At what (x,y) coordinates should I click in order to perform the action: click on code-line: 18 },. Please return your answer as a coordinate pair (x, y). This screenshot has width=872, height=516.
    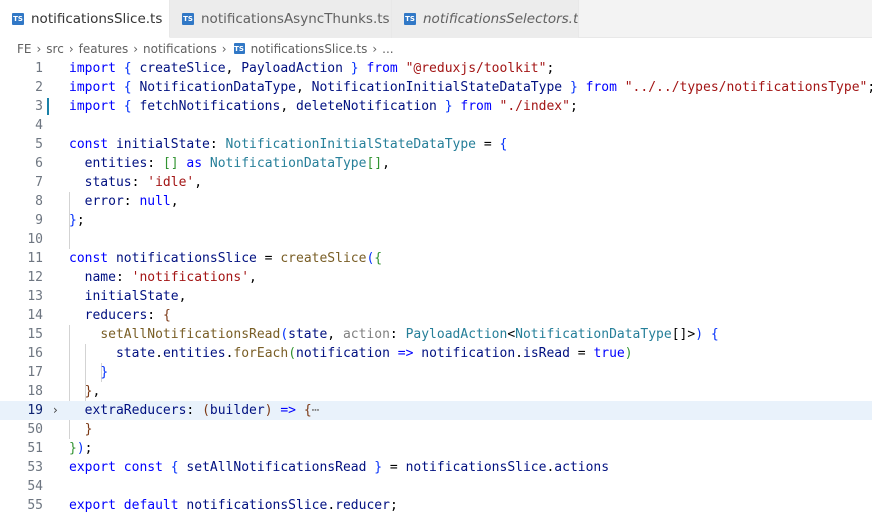
    Looking at the image, I should click on (436, 391).